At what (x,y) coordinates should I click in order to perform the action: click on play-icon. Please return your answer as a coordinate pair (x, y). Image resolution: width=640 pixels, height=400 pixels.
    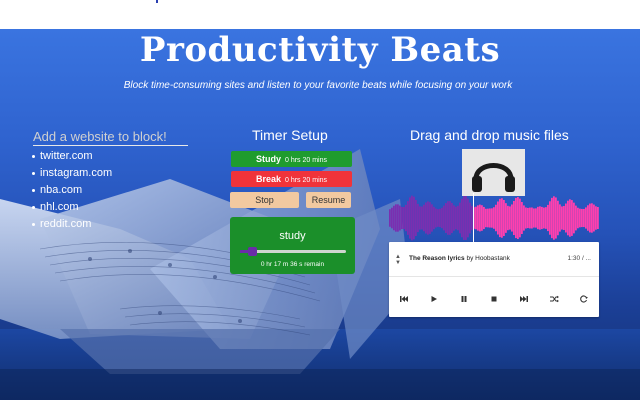
    Looking at the image, I should click on (434, 299).